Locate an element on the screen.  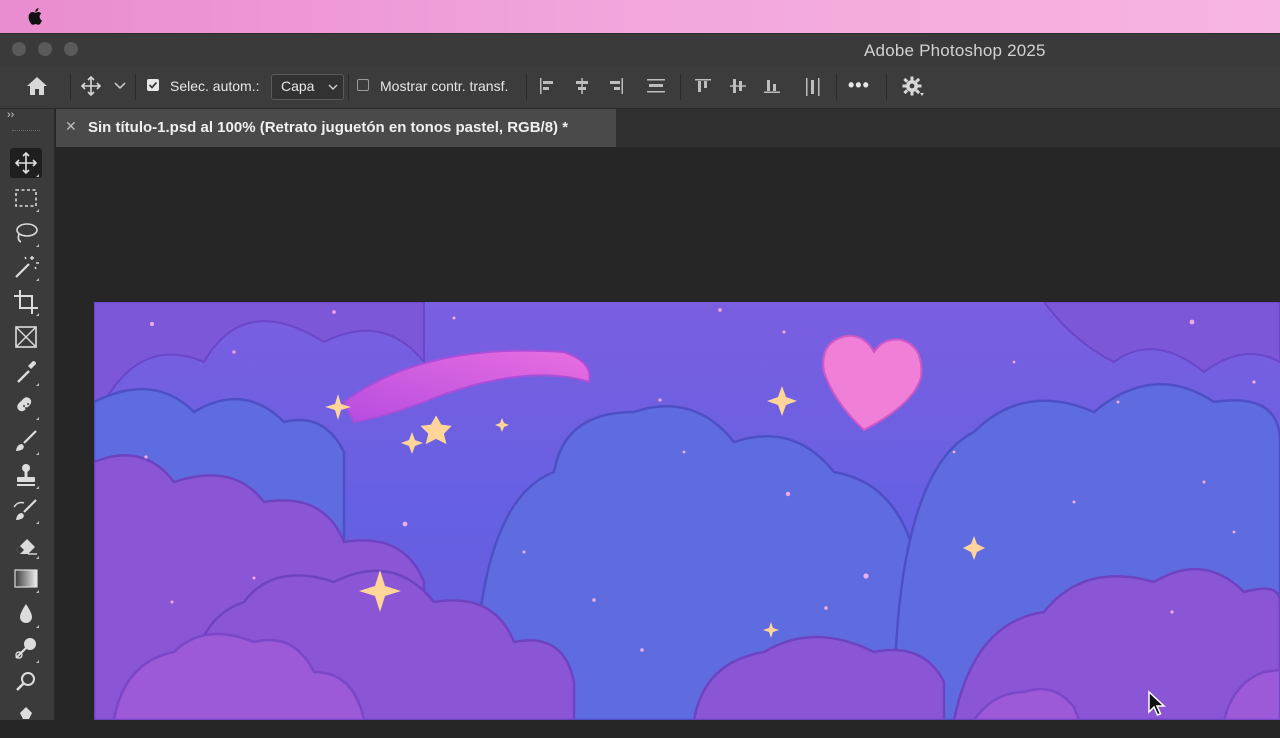
history-brush-tool is located at coordinates (26, 510).